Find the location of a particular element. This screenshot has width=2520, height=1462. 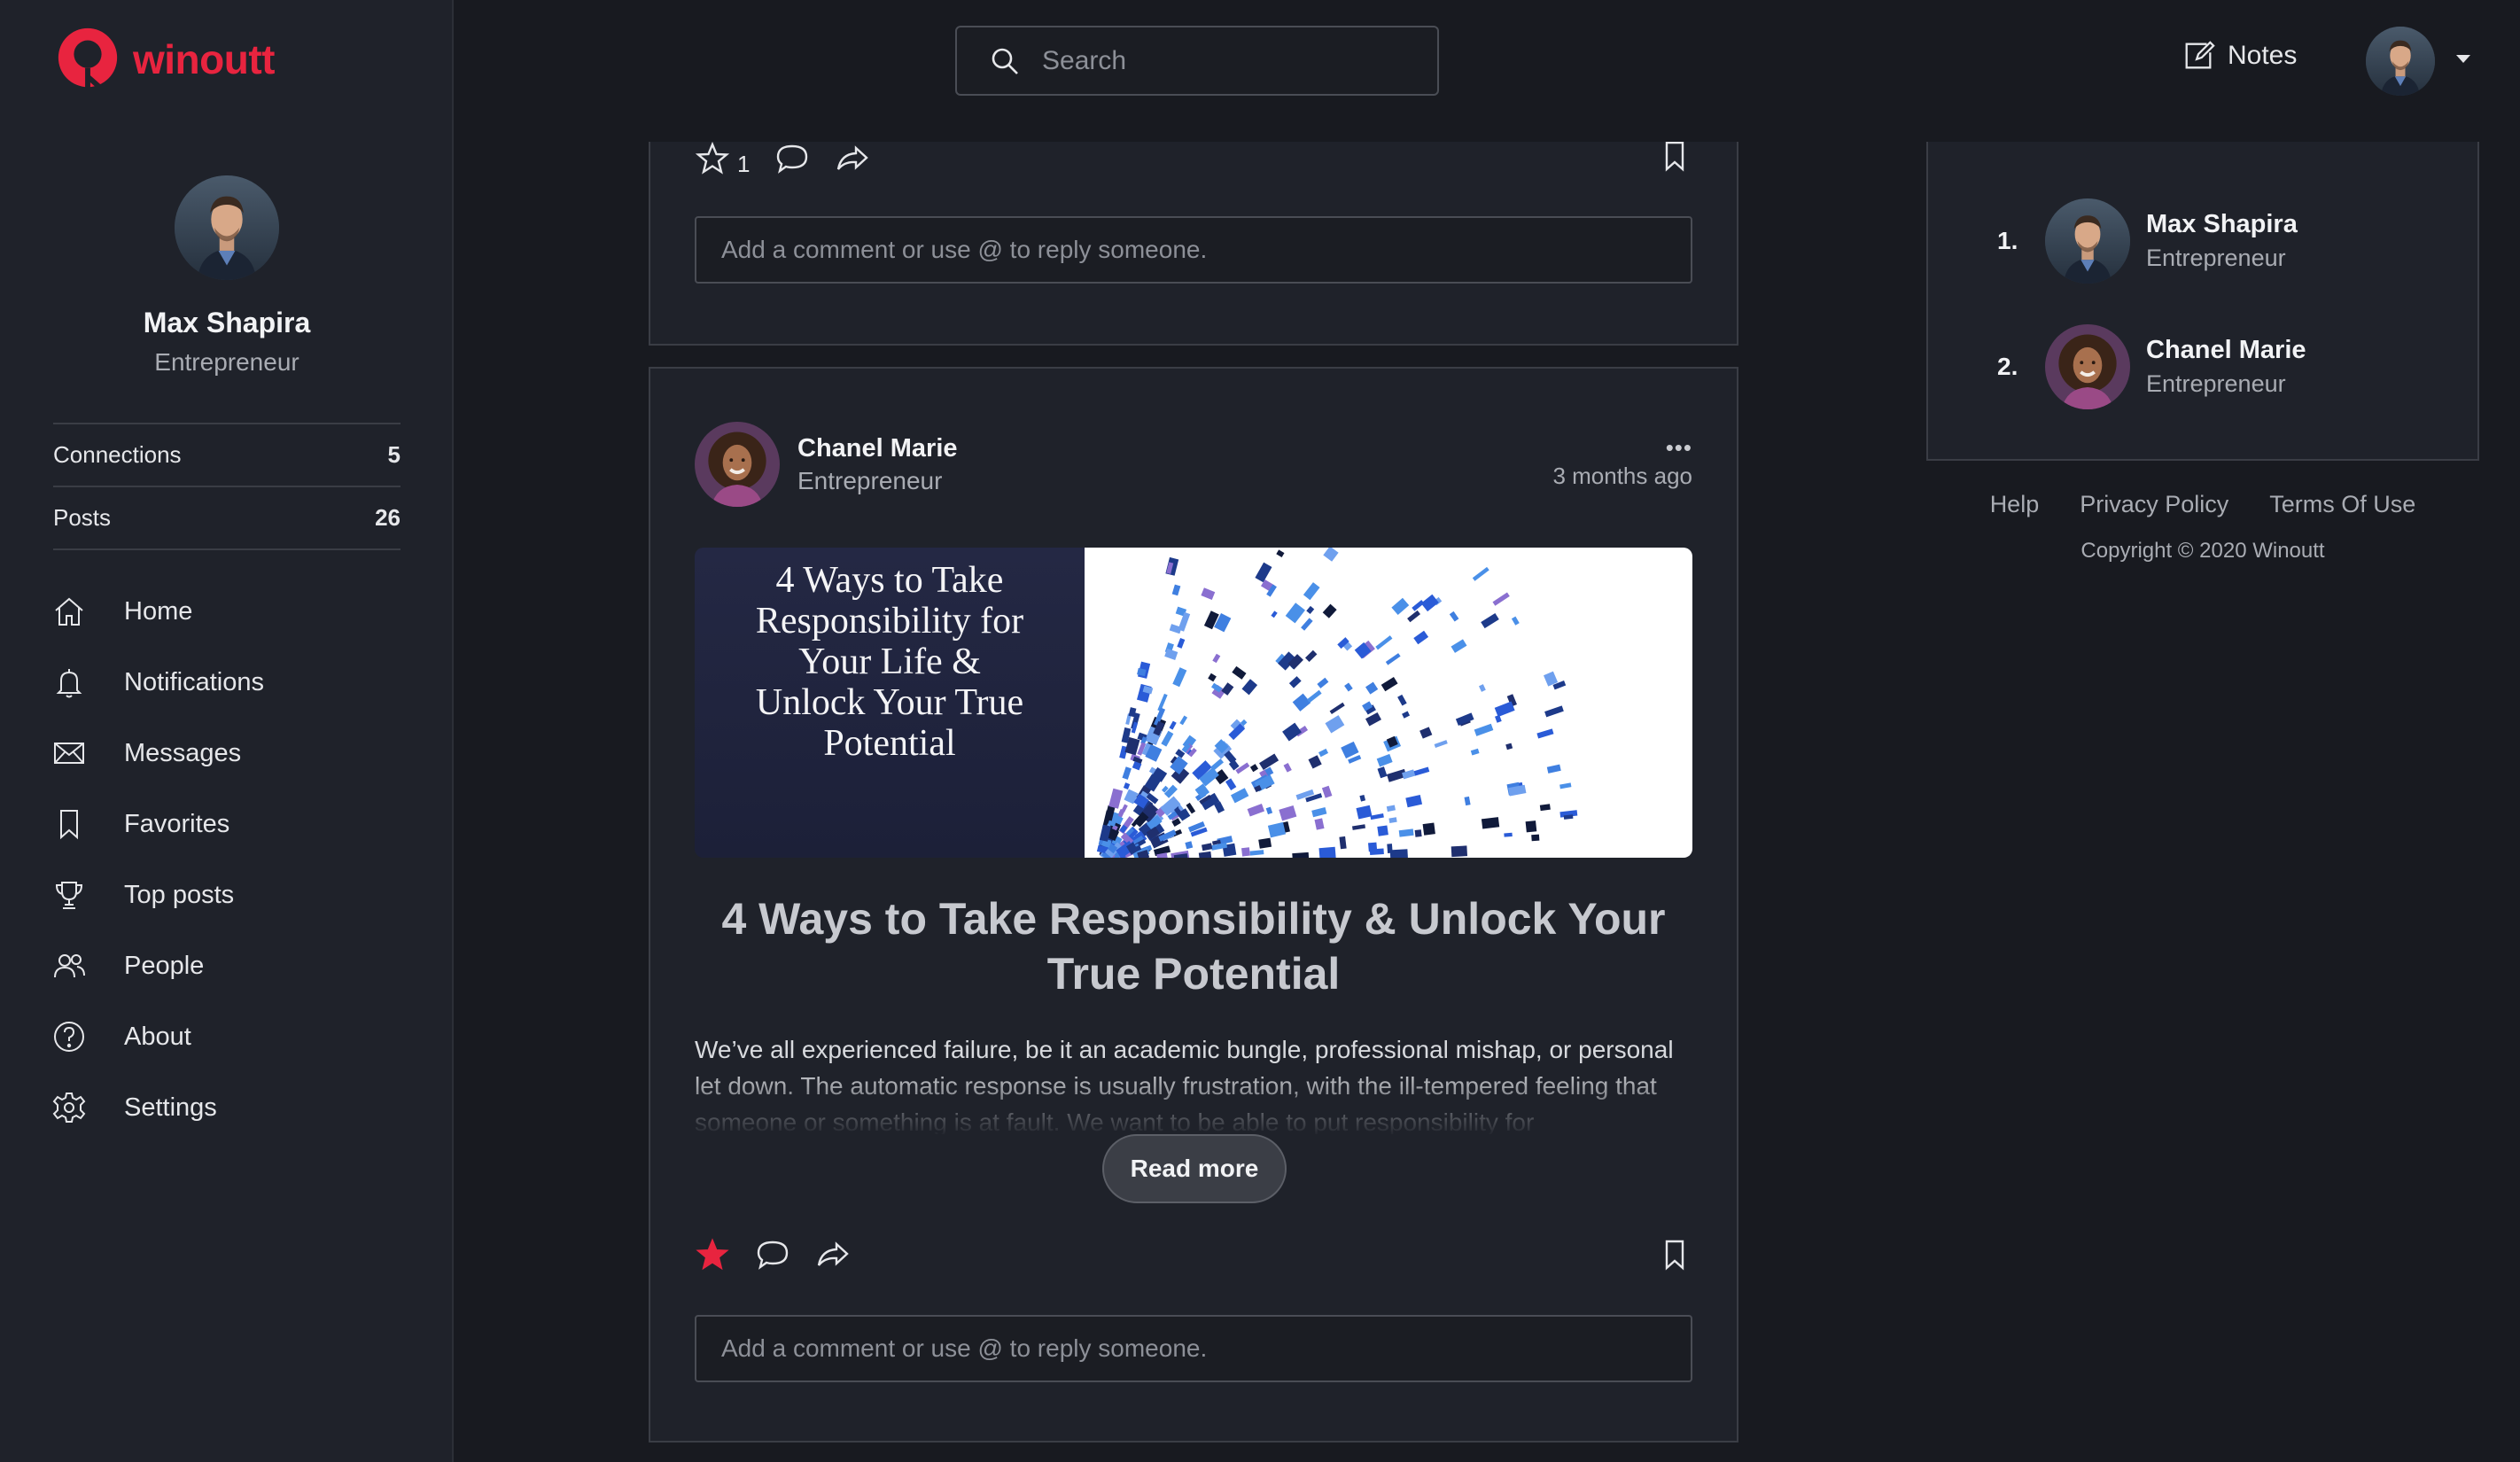

question-icon is located at coordinates (69, 1037).